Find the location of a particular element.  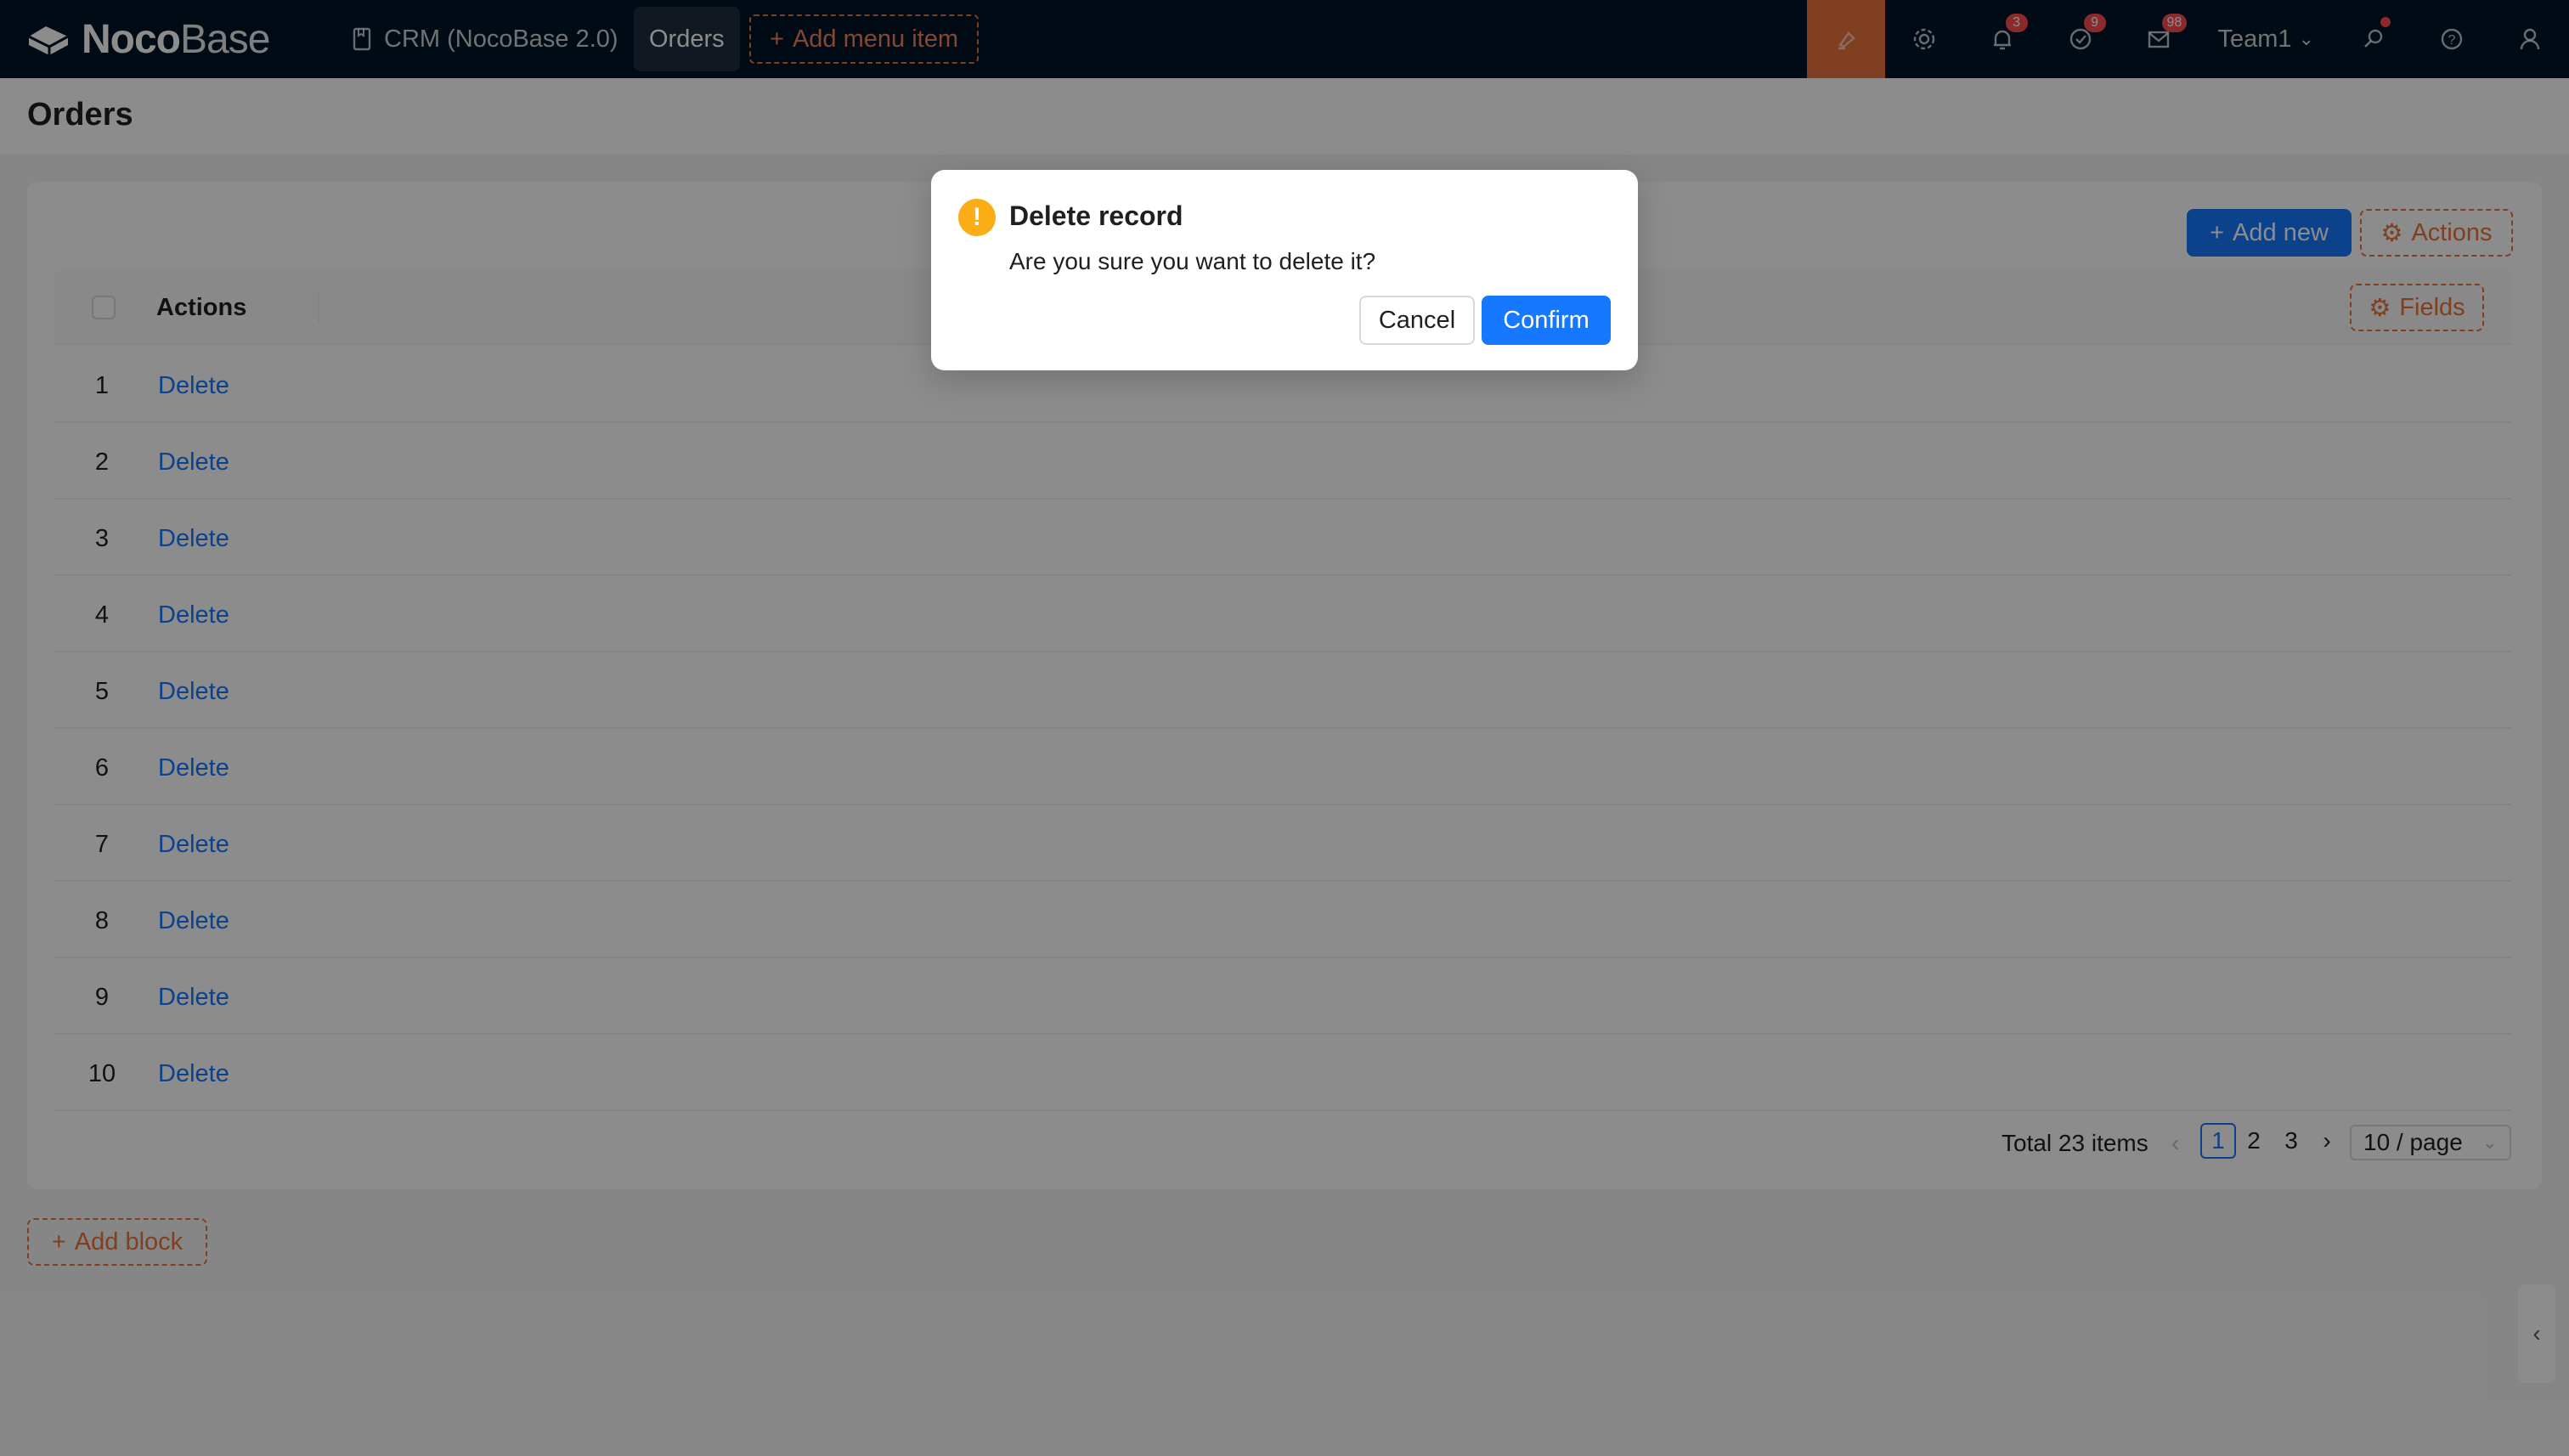

exclamation-circle-icon: ! is located at coordinates (977, 218).